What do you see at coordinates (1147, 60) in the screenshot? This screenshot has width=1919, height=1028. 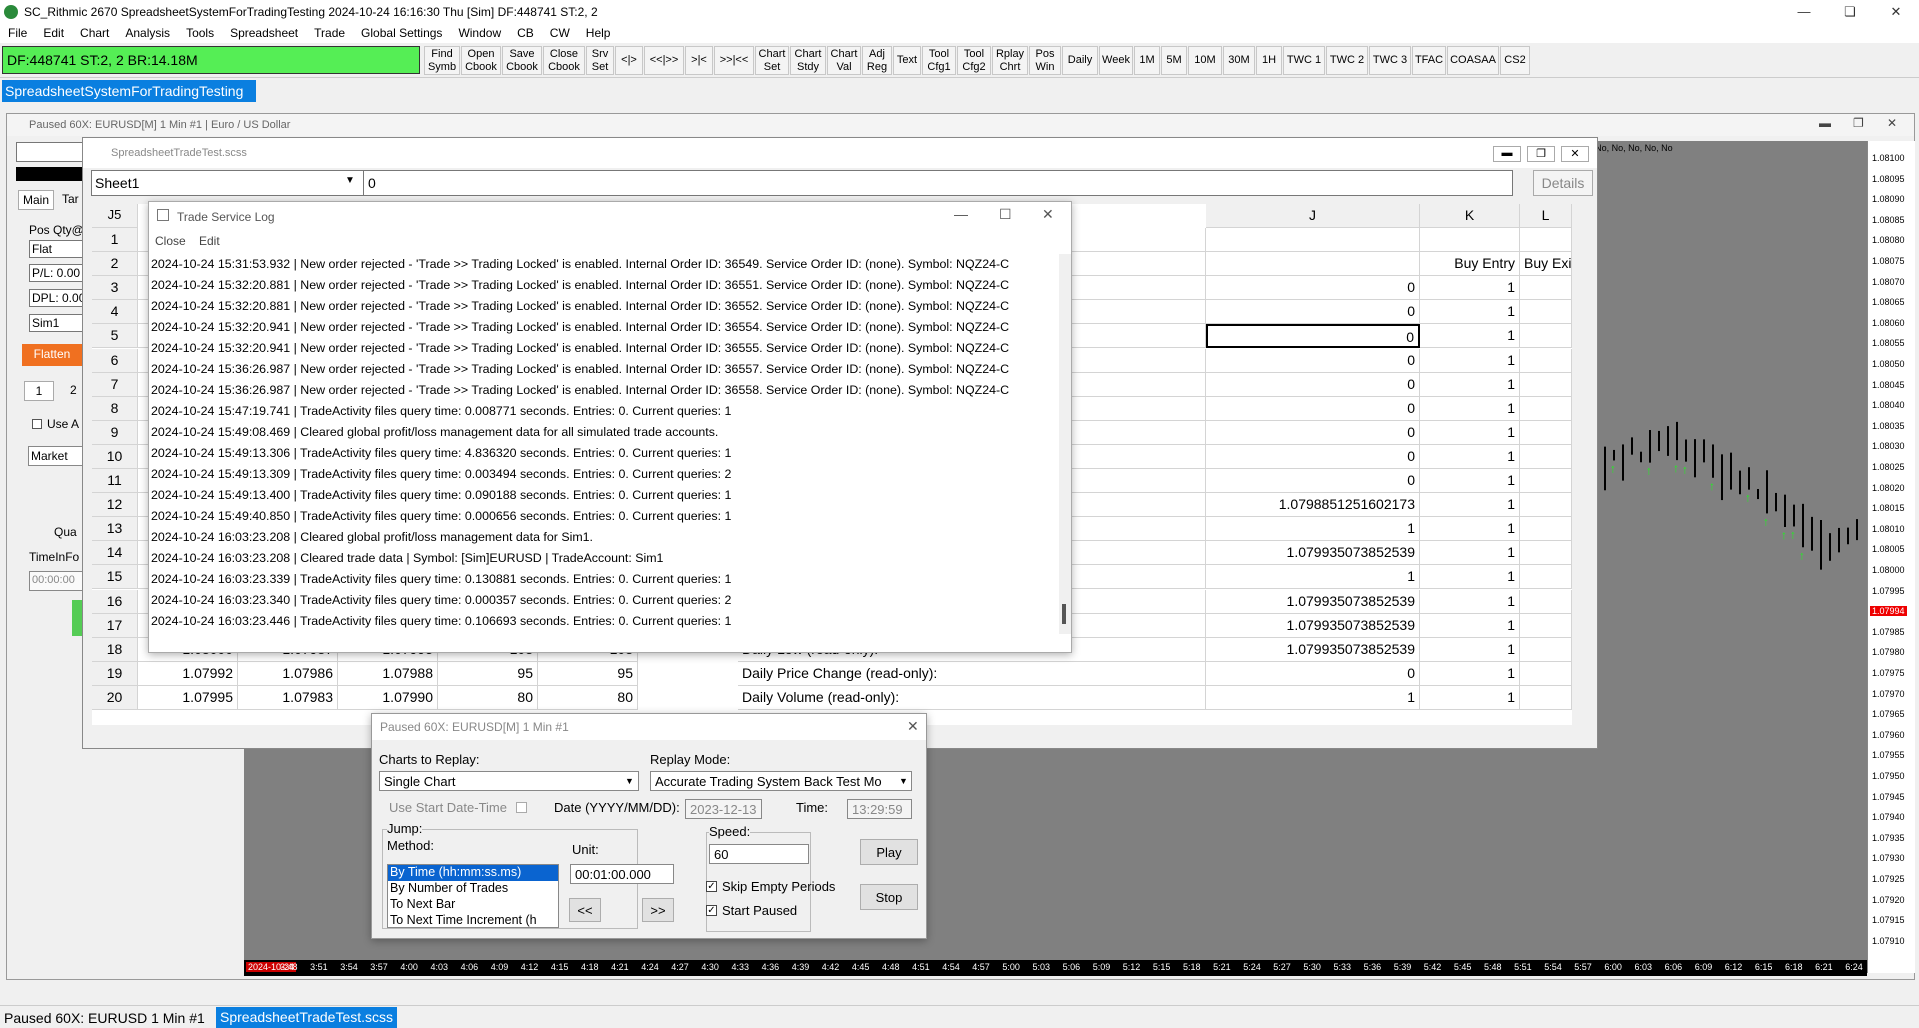 I see `toolbar-button-20: 1M` at bounding box center [1147, 60].